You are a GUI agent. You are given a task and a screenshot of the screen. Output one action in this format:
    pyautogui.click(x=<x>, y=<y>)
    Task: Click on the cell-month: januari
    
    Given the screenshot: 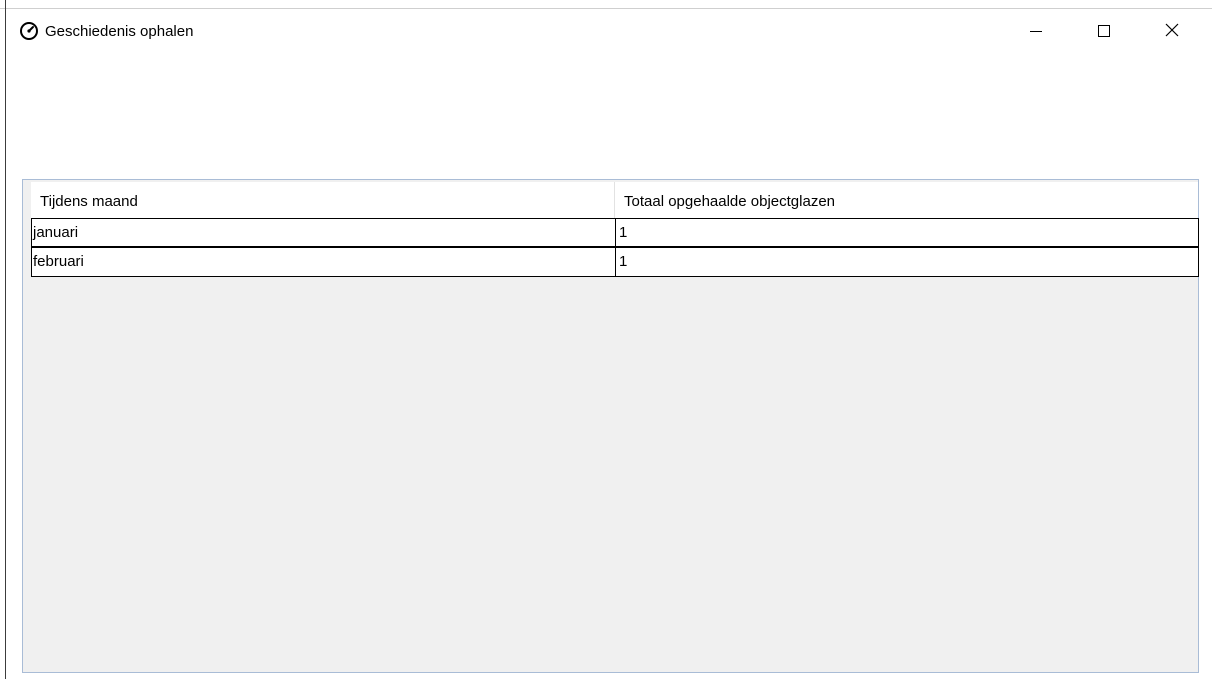 What is the action you would take?
    pyautogui.click(x=323, y=232)
    